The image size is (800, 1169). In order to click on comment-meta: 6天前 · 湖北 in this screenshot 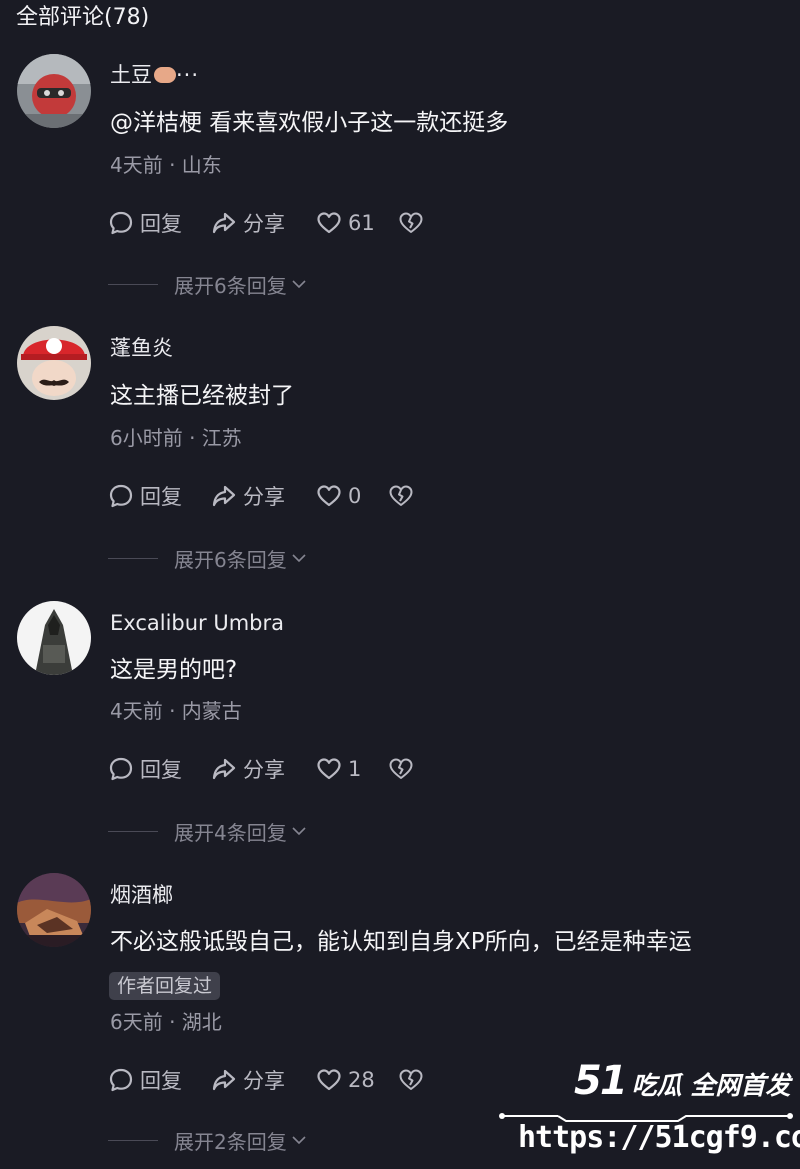, I will do `click(166, 1022)`.